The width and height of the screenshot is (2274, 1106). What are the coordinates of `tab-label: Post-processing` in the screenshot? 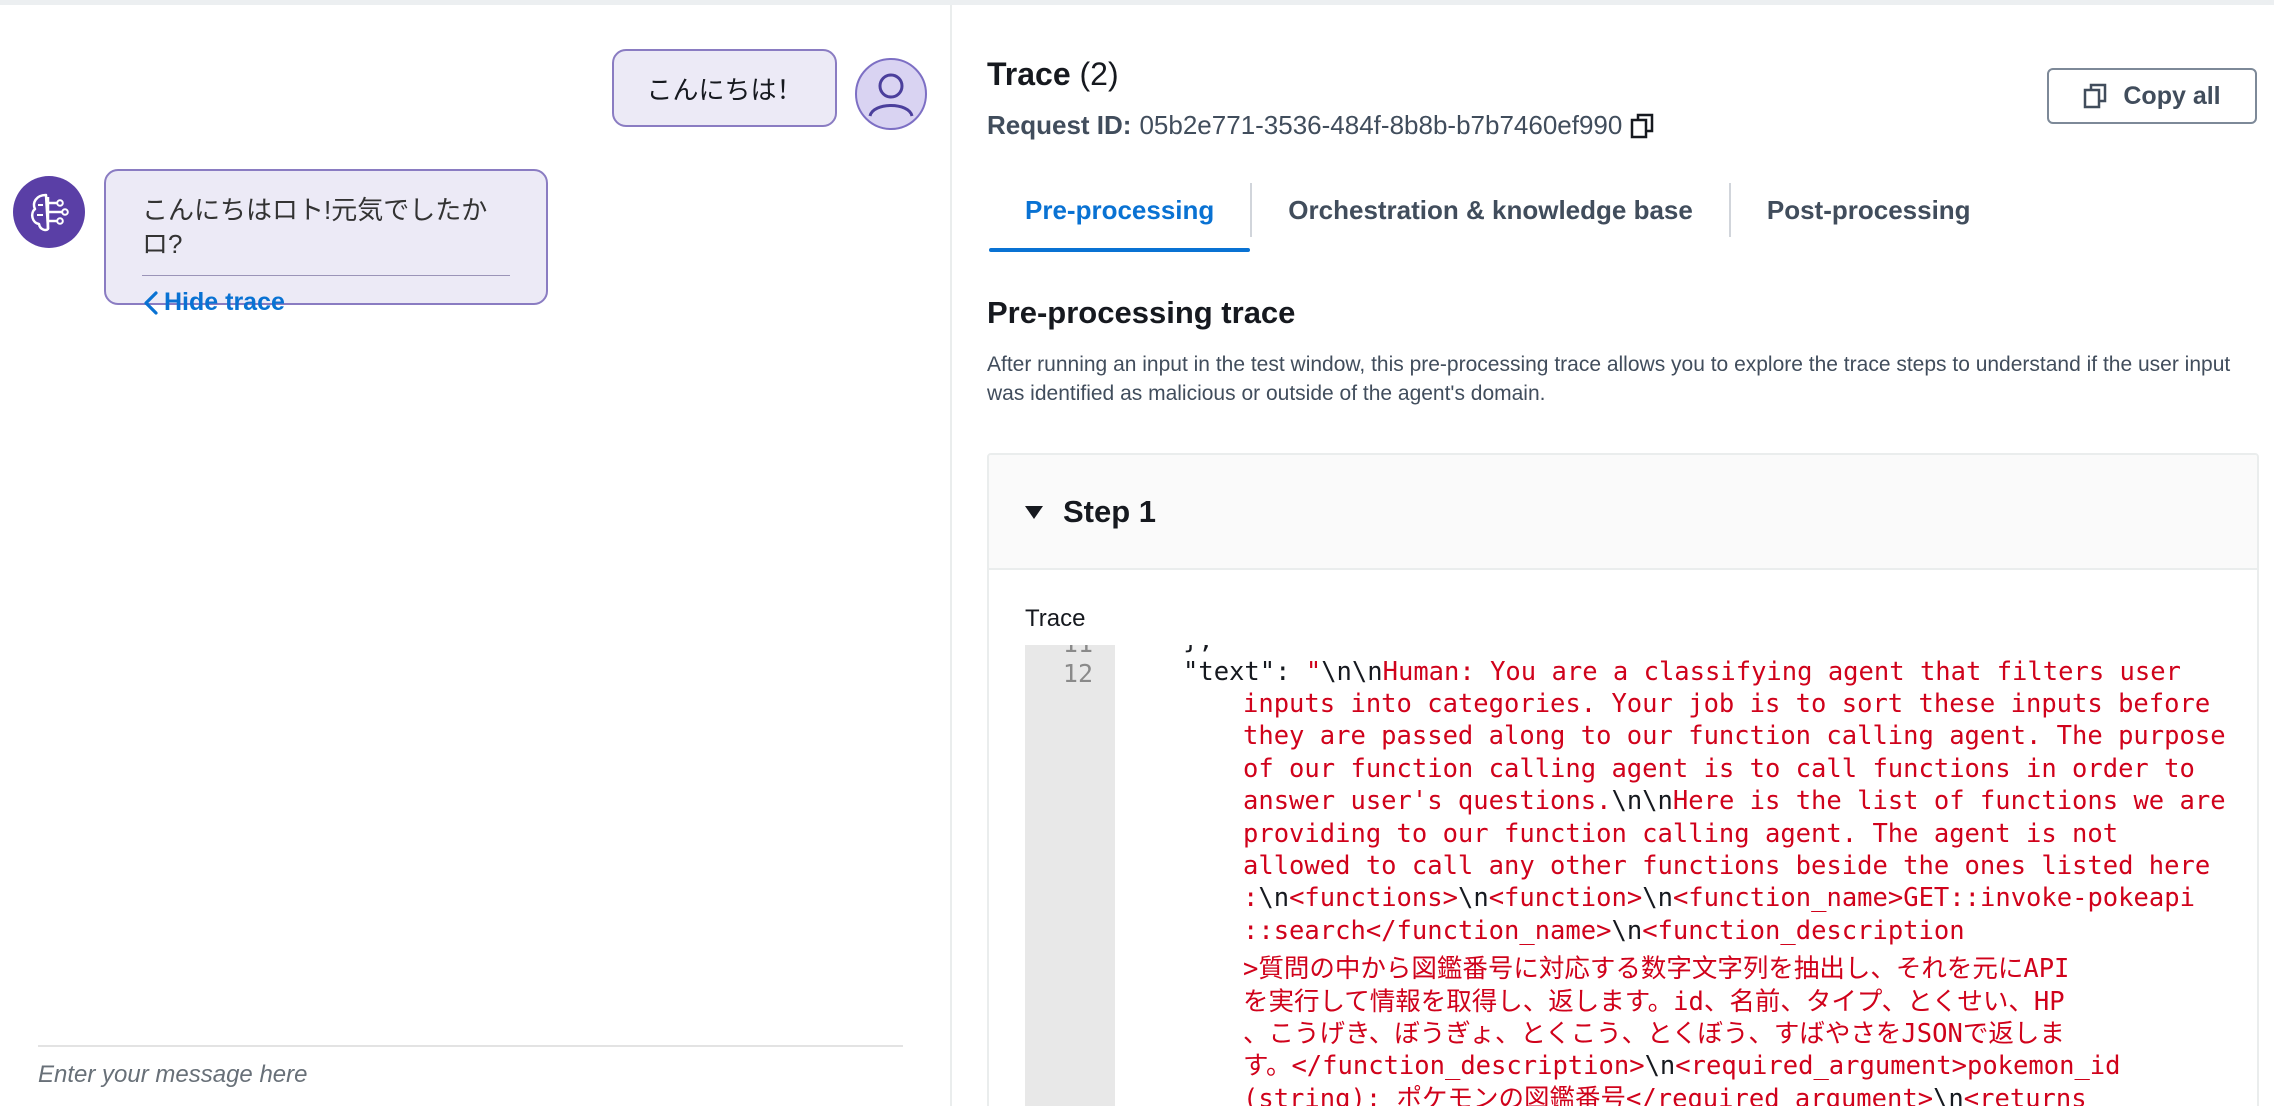 It's located at (1868, 209).